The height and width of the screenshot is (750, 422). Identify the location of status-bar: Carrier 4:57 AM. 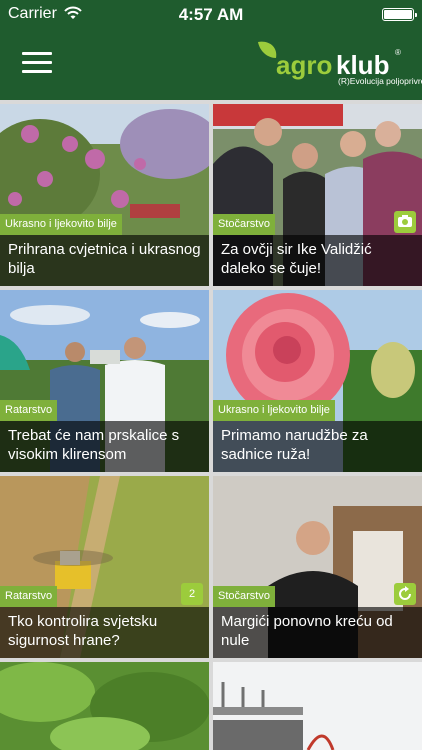
(211, 14).